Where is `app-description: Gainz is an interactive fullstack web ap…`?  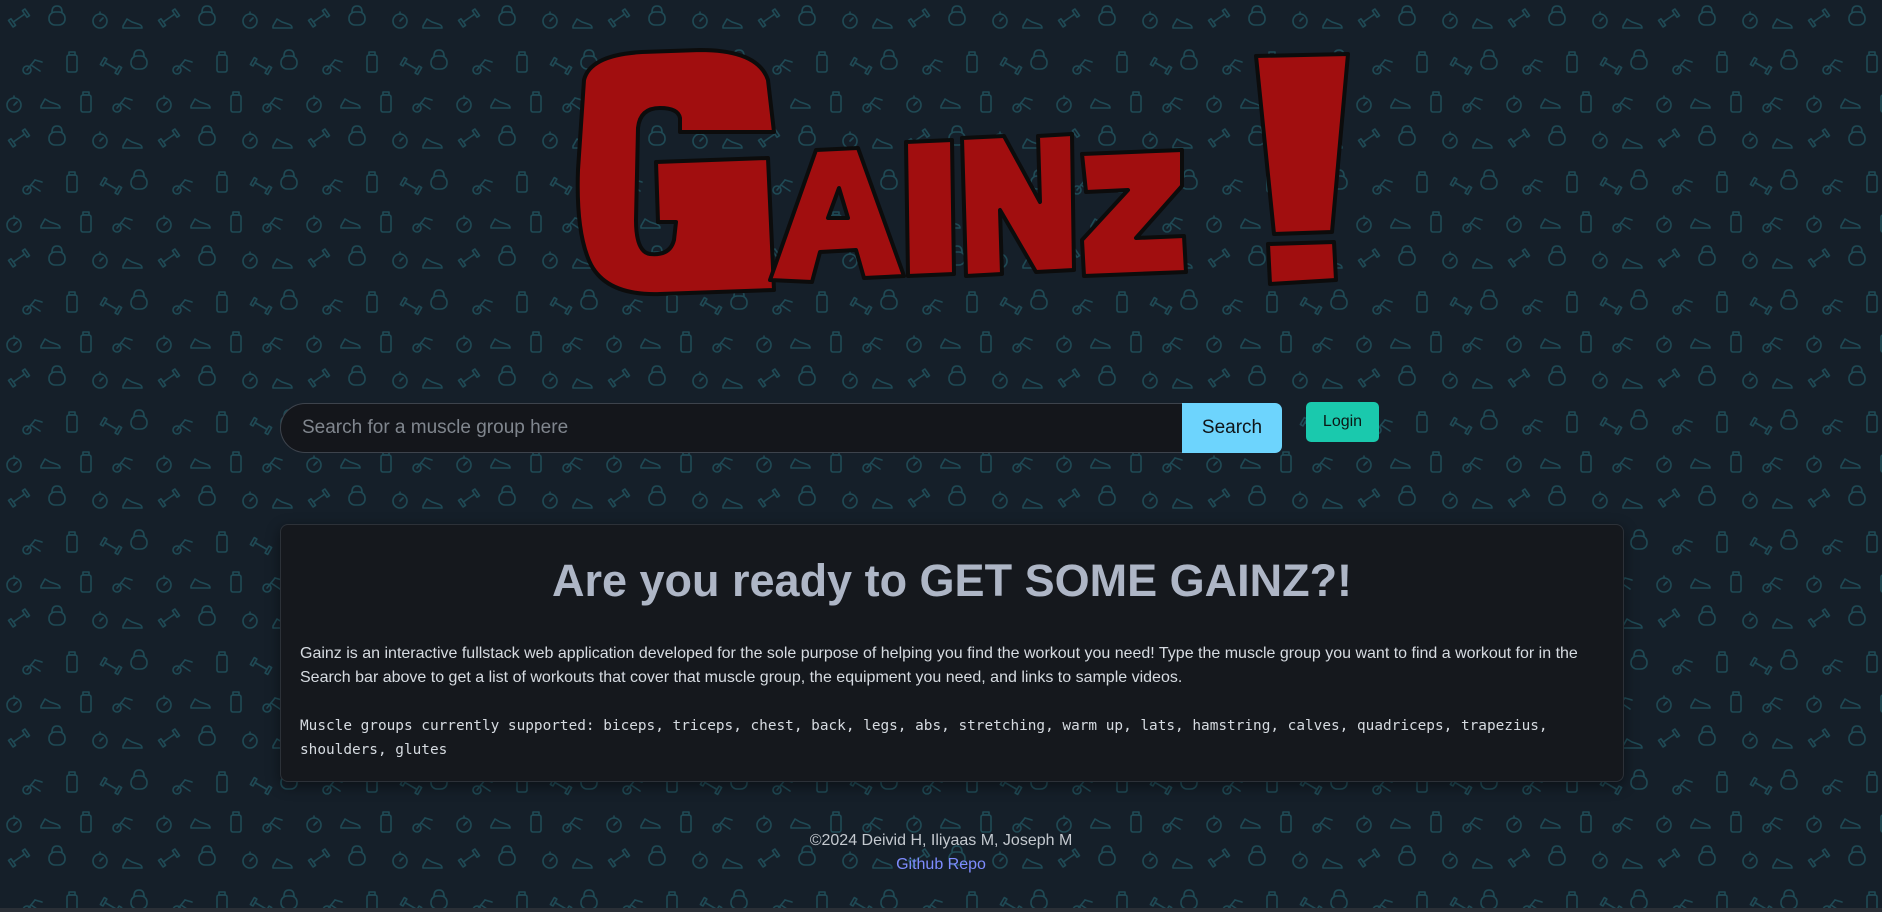 app-description: Gainz is an interactive fullstack web ap… is located at coordinates (939, 665).